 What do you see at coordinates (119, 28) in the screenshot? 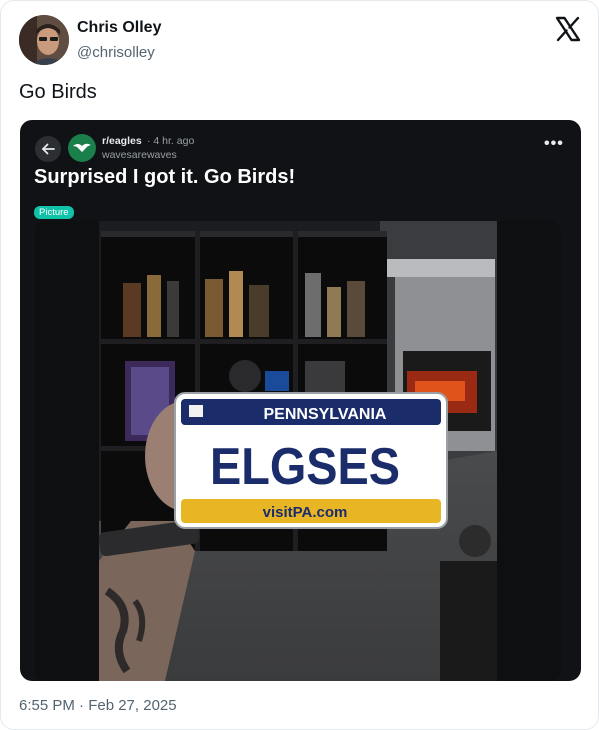
I see `author-name: Chris Olley` at bounding box center [119, 28].